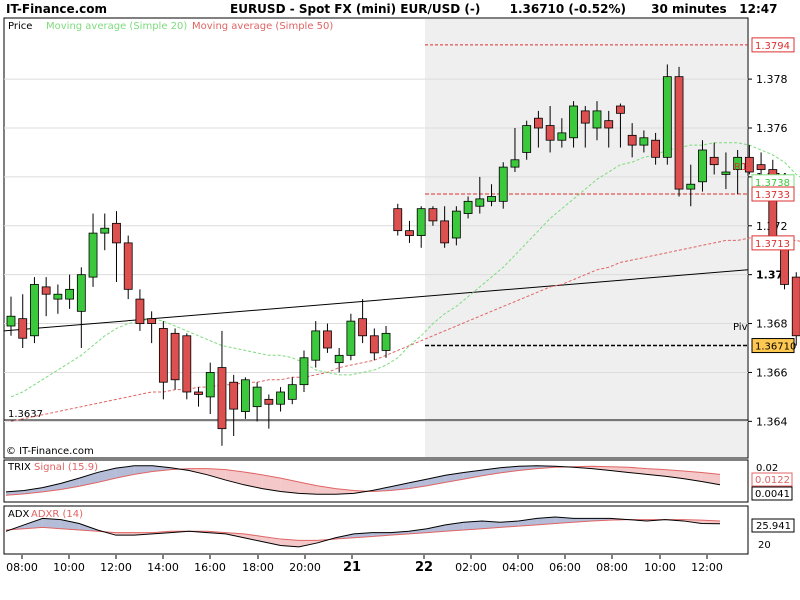 This screenshot has height=600, width=800. What do you see at coordinates (210, 567) in the screenshot?
I see `x-tick-label: 16:00` at bounding box center [210, 567].